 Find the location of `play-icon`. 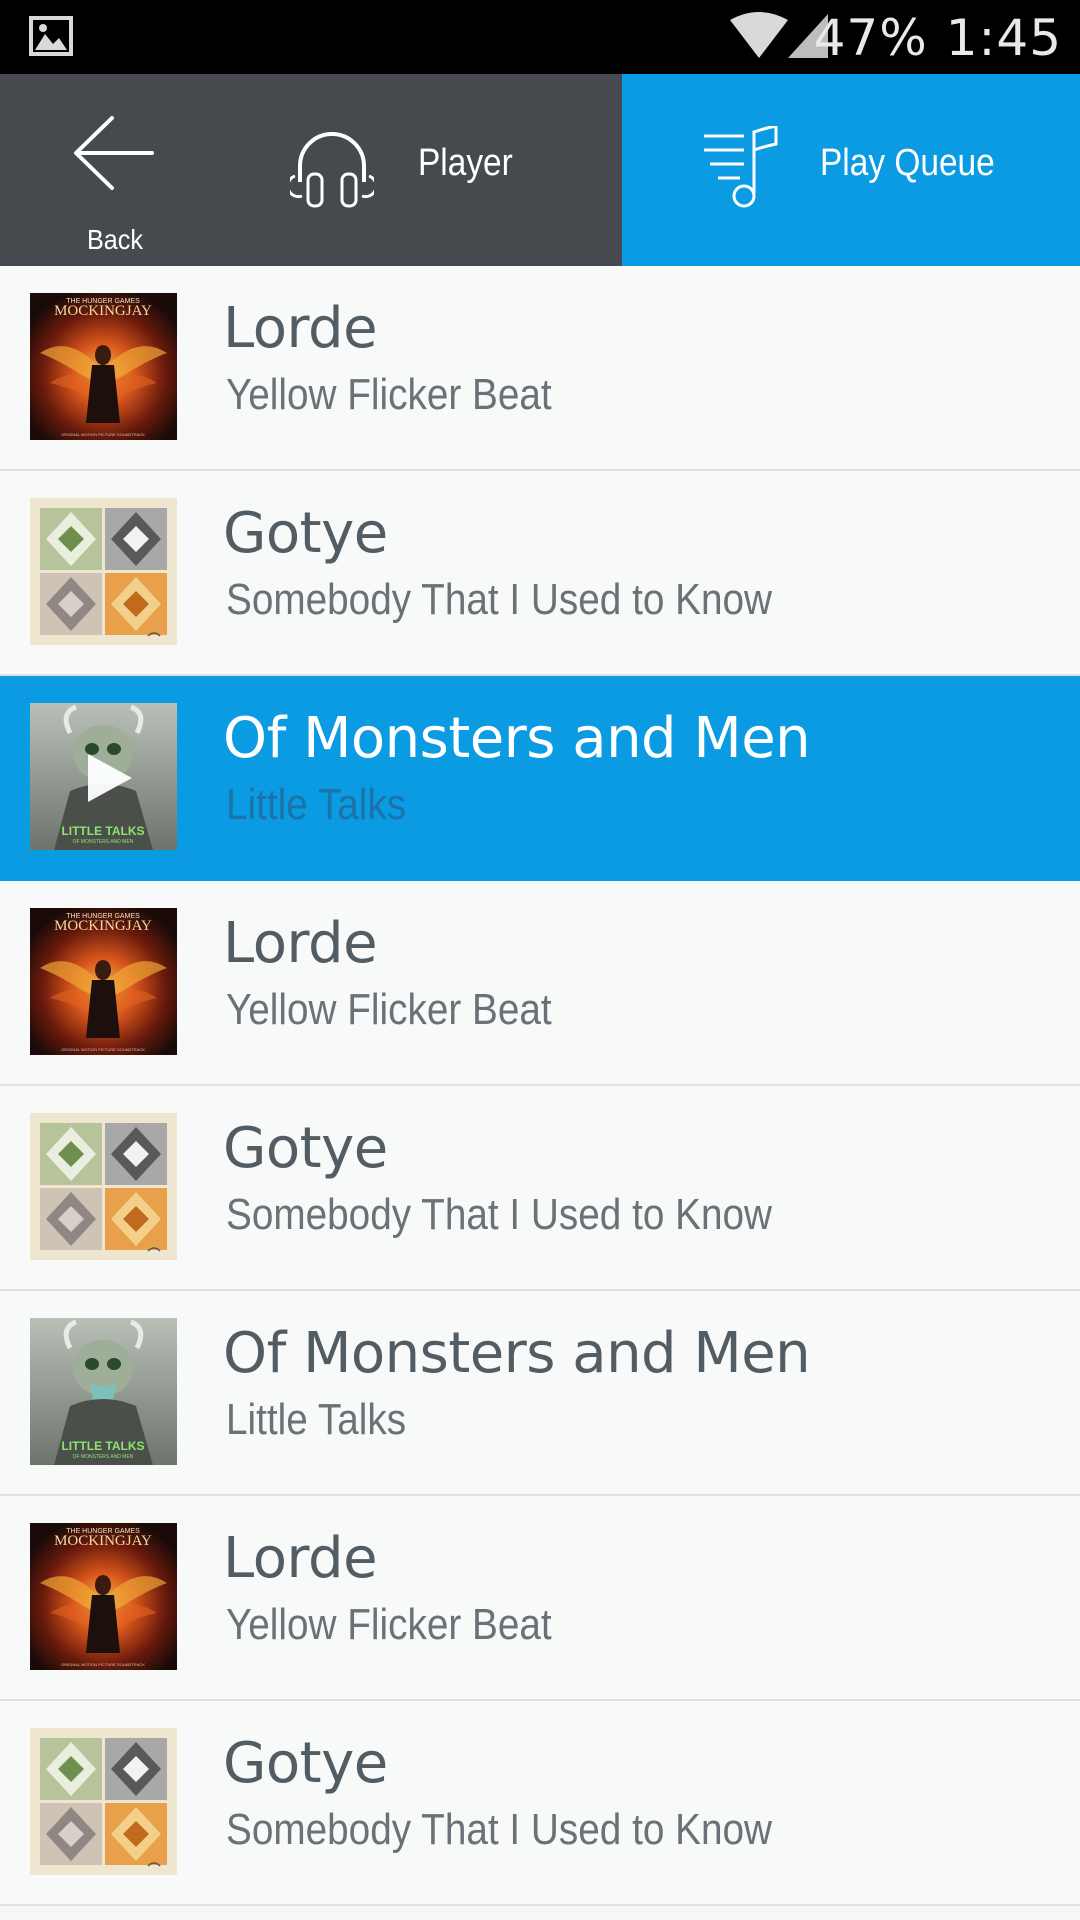

play-icon is located at coordinates (110, 778).